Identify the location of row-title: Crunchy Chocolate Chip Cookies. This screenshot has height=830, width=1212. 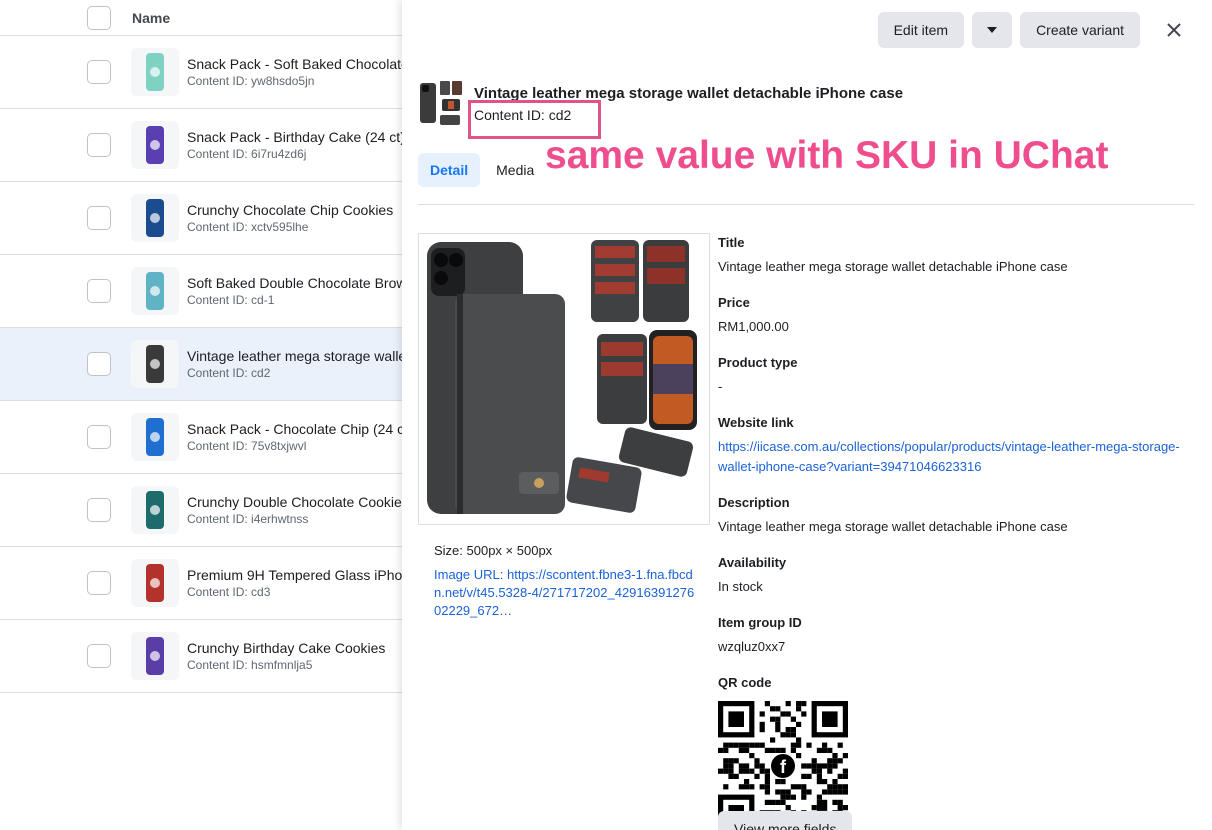
(290, 210).